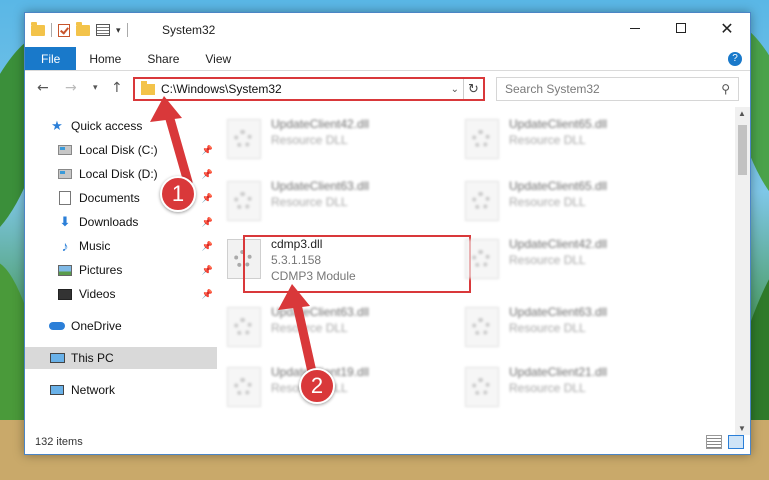  Describe the element at coordinates (317, 386) in the screenshot. I see `callout-badge-2: 2` at that location.